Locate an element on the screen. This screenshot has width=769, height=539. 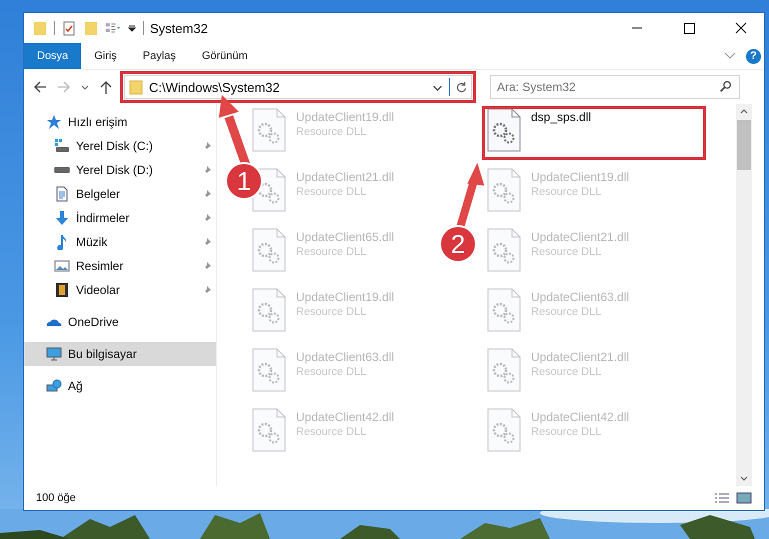
scrollbar-thumb is located at coordinates (744, 145).